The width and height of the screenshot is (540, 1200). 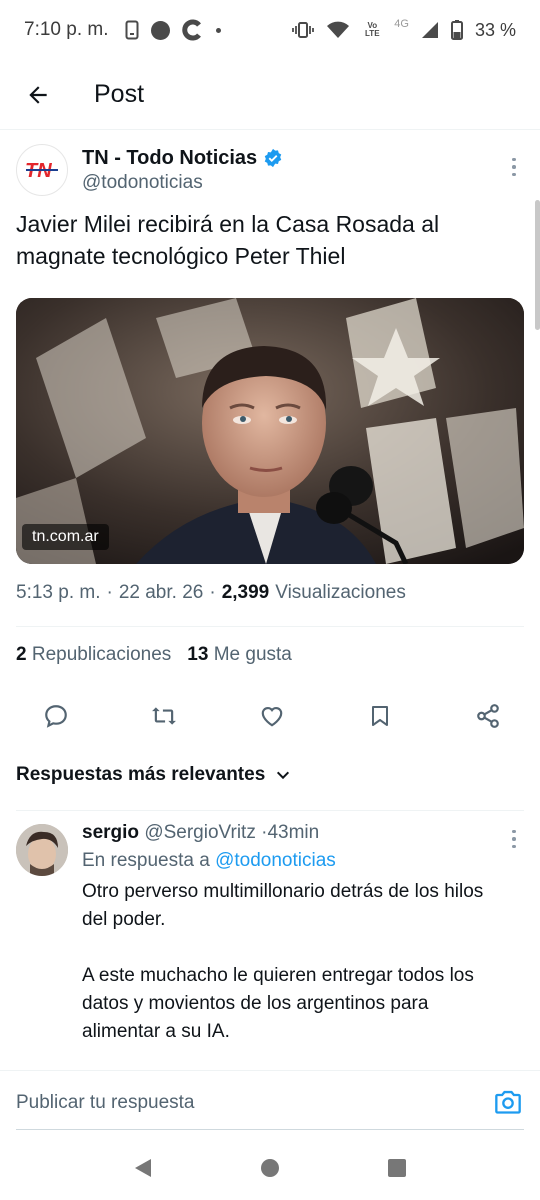 I want to click on reply-composer, so click(x=270, y=1101).